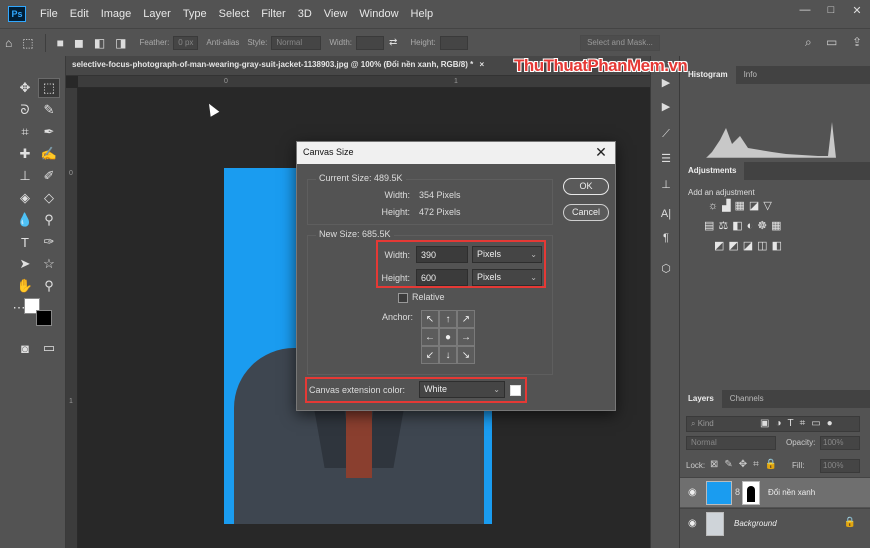  Describe the element at coordinates (120, 43) in the screenshot. I see `intersect-selection-icon: ◨` at that location.